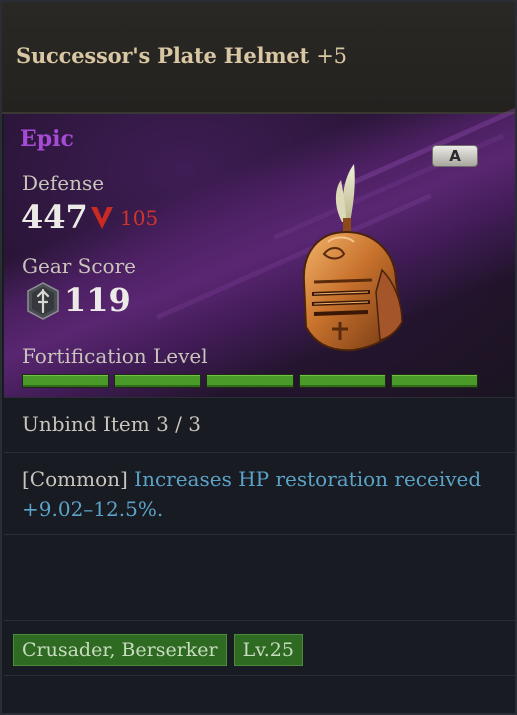  I want to click on item-name: Successor's Plate Helmet +5, so click(181, 55).